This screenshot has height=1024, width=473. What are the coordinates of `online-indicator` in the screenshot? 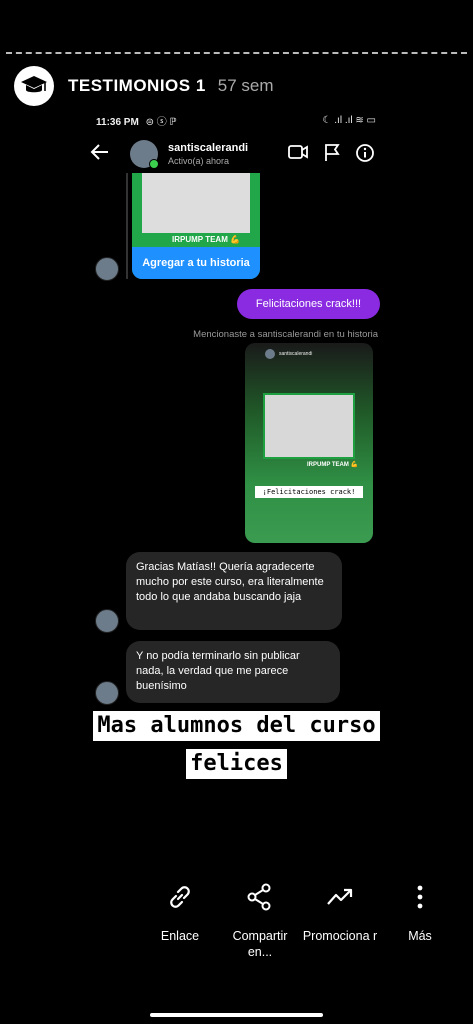 It's located at (154, 164).